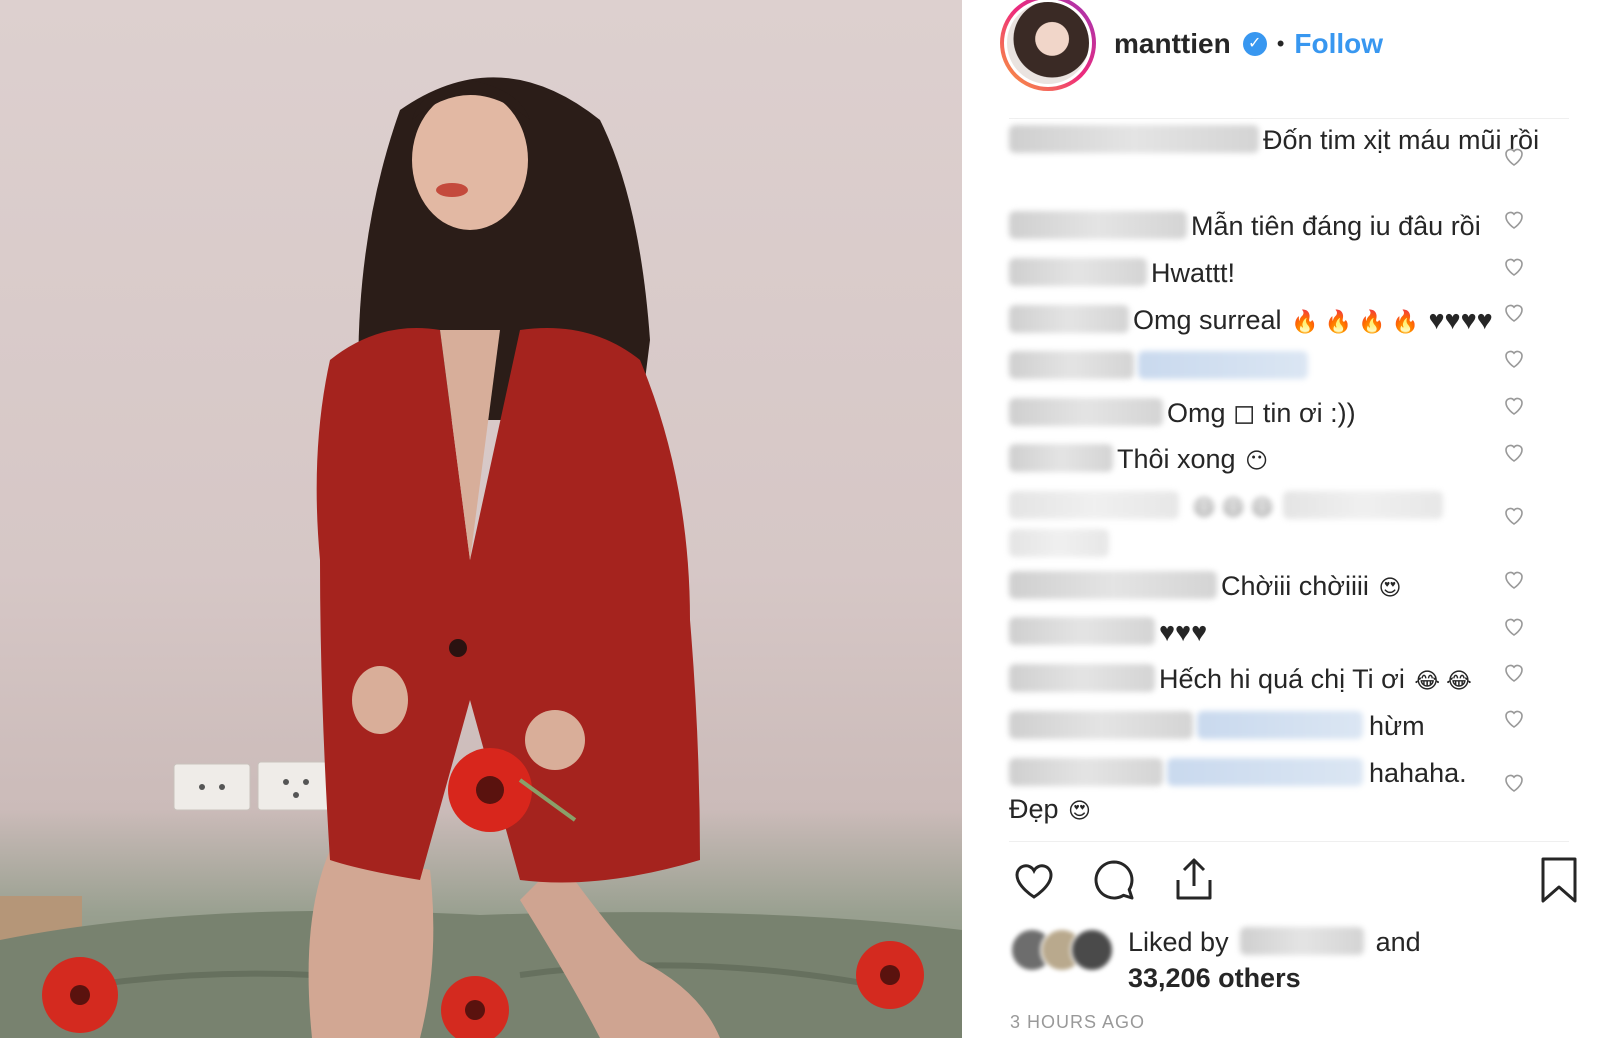 The height and width of the screenshot is (1038, 1618). What do you see at coordinates (297, 786) in the screenshot?
I see `wall-socket-right` at bounding box center [297, 786].